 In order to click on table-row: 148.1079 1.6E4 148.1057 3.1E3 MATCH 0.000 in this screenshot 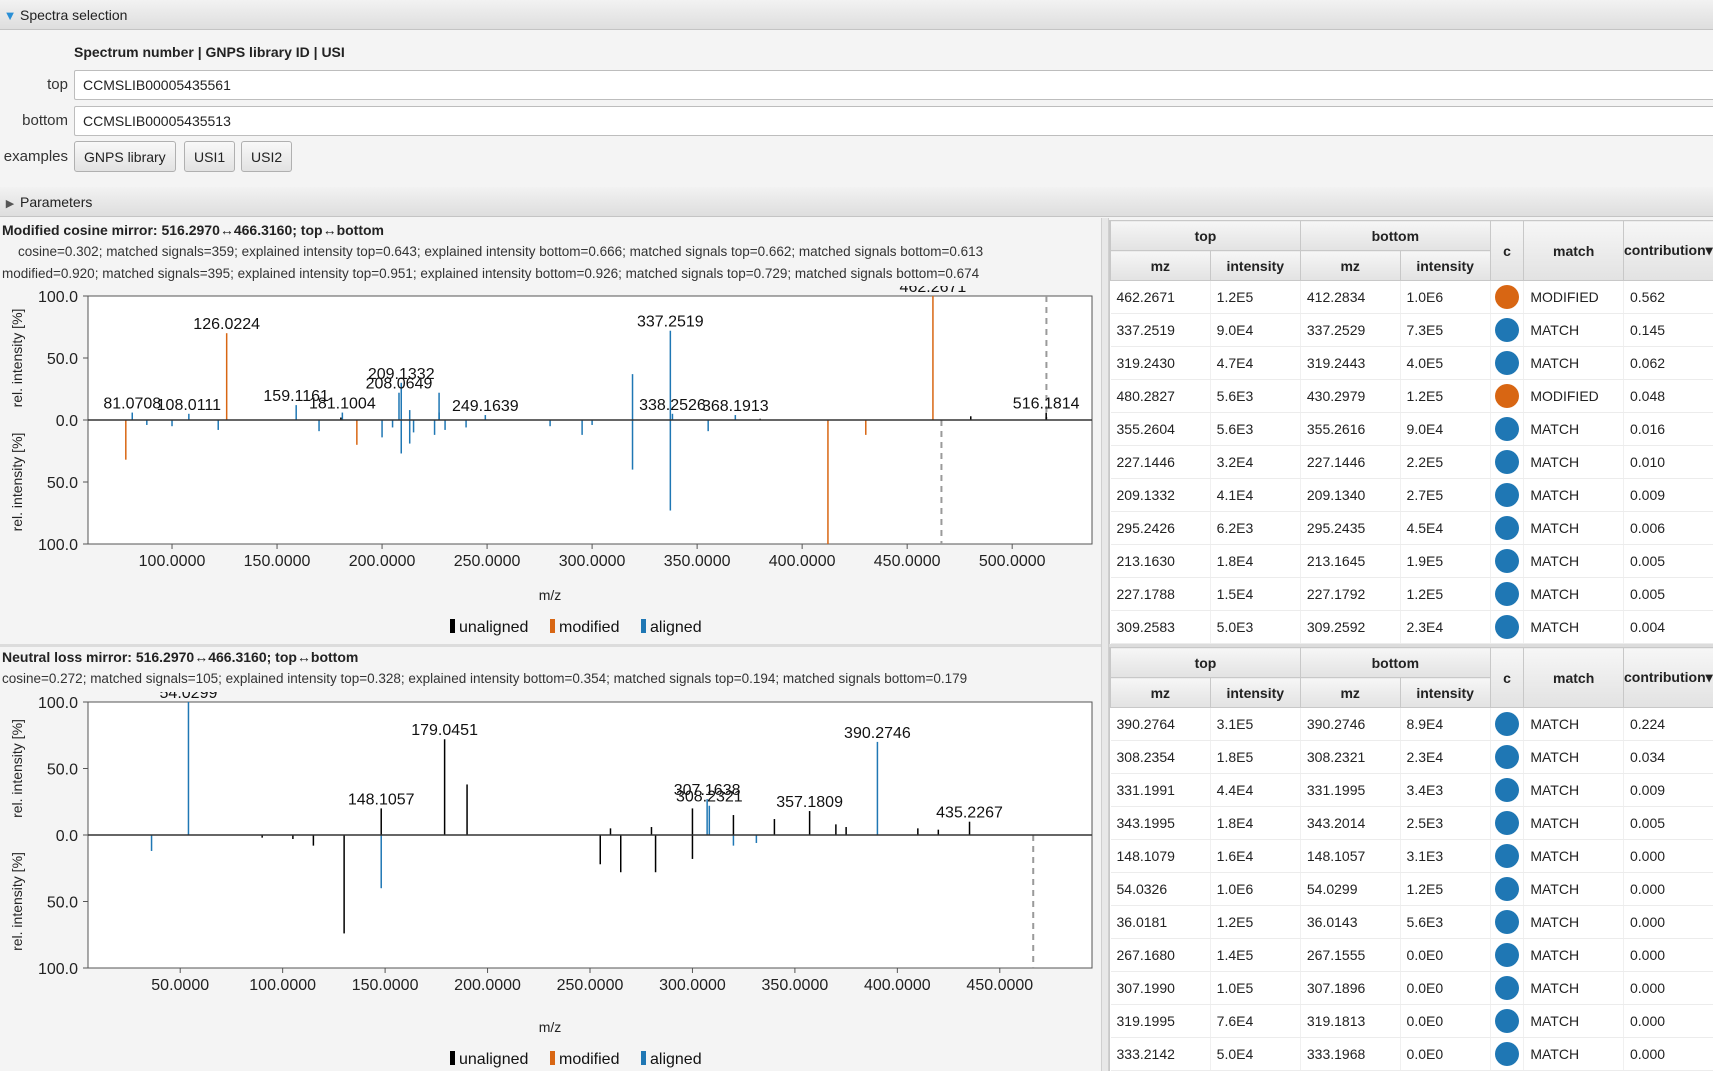, I will do `click(1411, 856)`.